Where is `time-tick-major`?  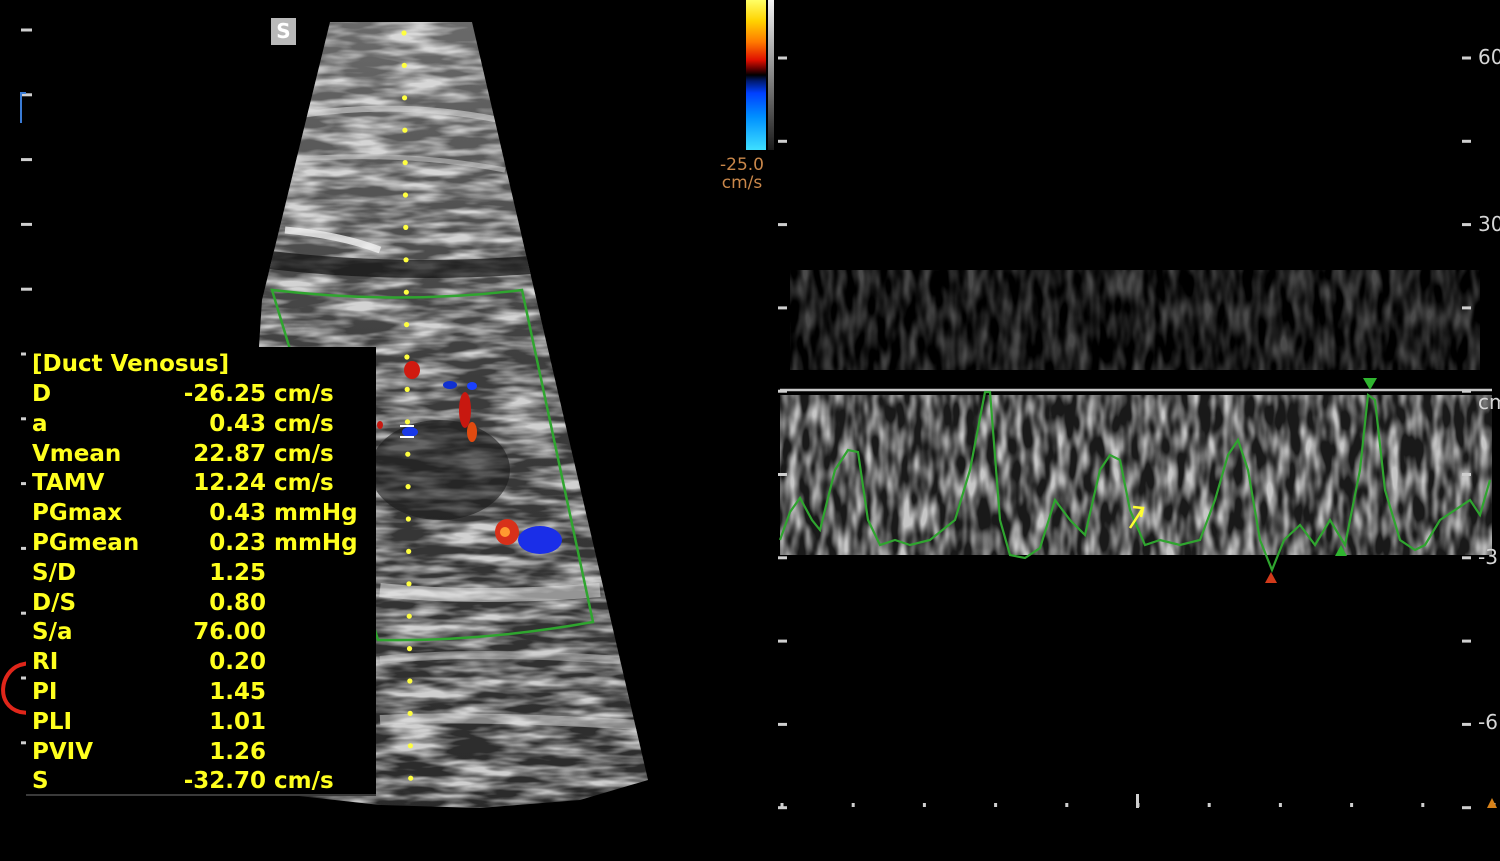
time-tick-major is located at coordinates (1137, 801).